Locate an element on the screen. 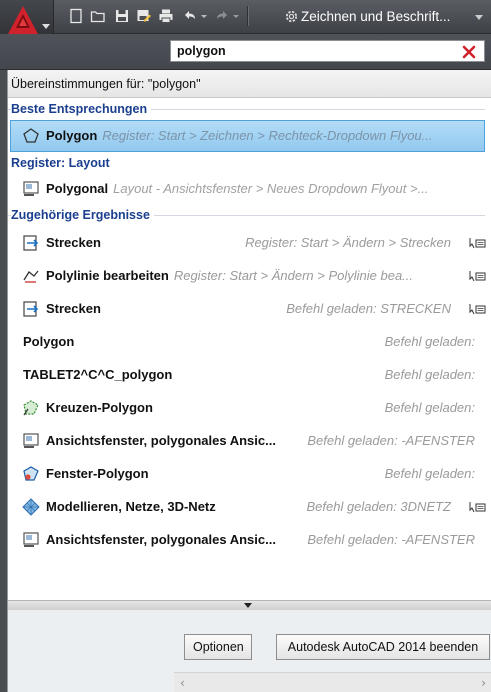  result-name: Fenster-Polygon is located at coordinates (97, 473).